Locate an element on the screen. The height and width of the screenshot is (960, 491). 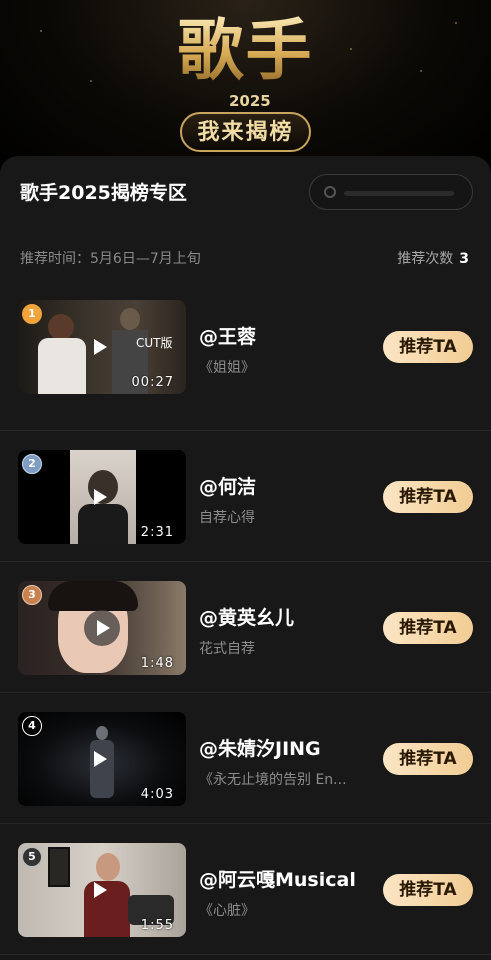
rank-badge: 2 is located at coordinates (32, 464).